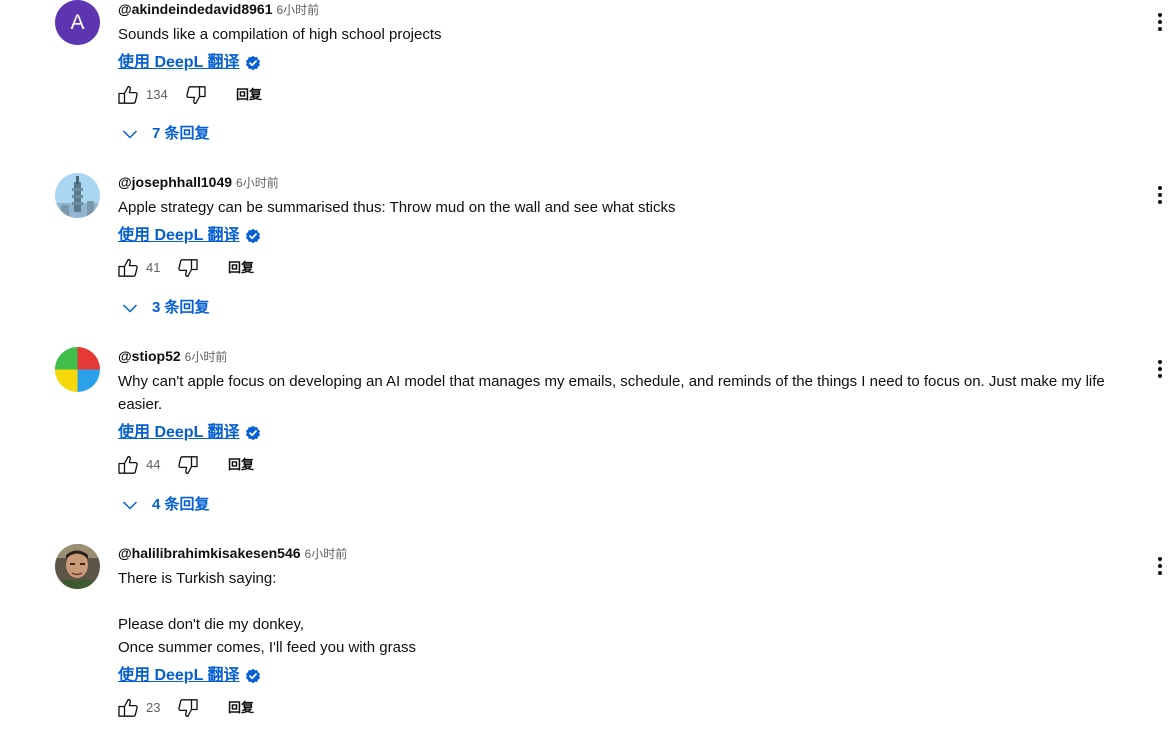 This screenshot has width=1173, height=733. Describe the element at coordinates (149, 356) in the screenshot. I see `comment-author: @stiop52` at that location.